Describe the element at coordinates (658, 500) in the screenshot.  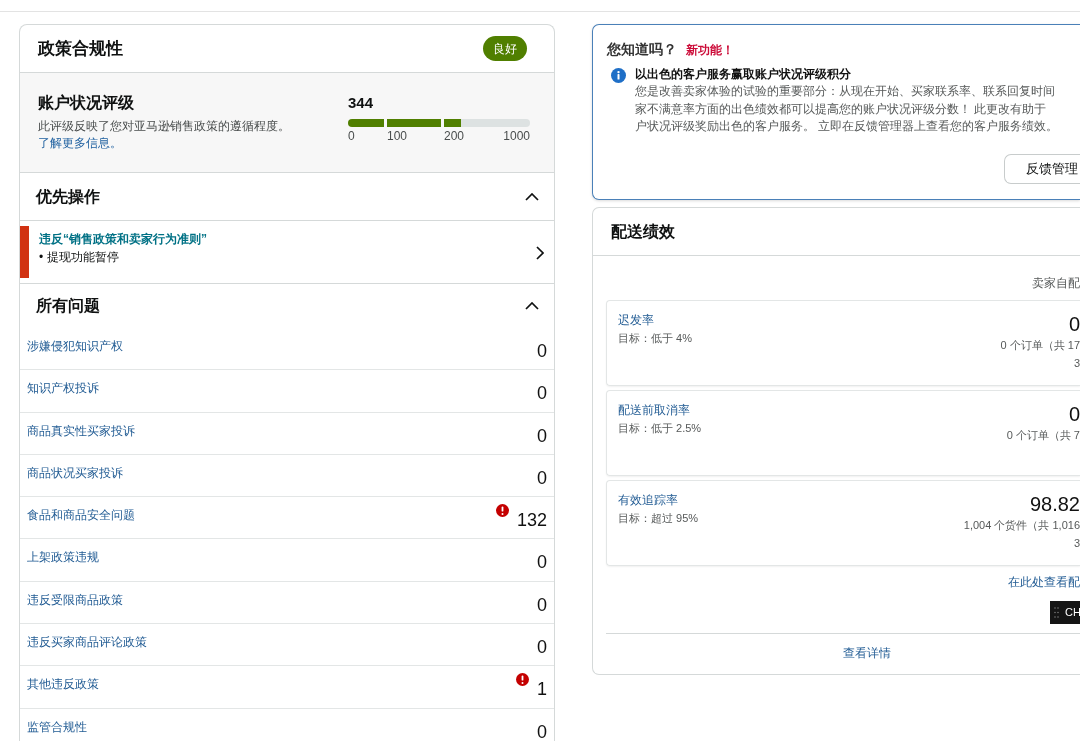
I see `metric-link: 有效追踪率` at that location.